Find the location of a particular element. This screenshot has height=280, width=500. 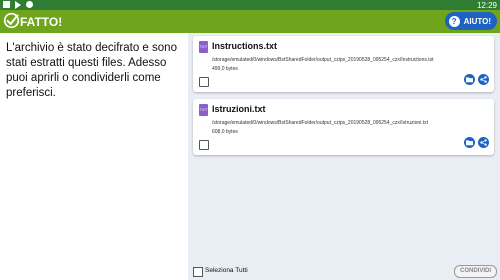

share-button: CONDIVIDI is located at coordinates (475, 271).